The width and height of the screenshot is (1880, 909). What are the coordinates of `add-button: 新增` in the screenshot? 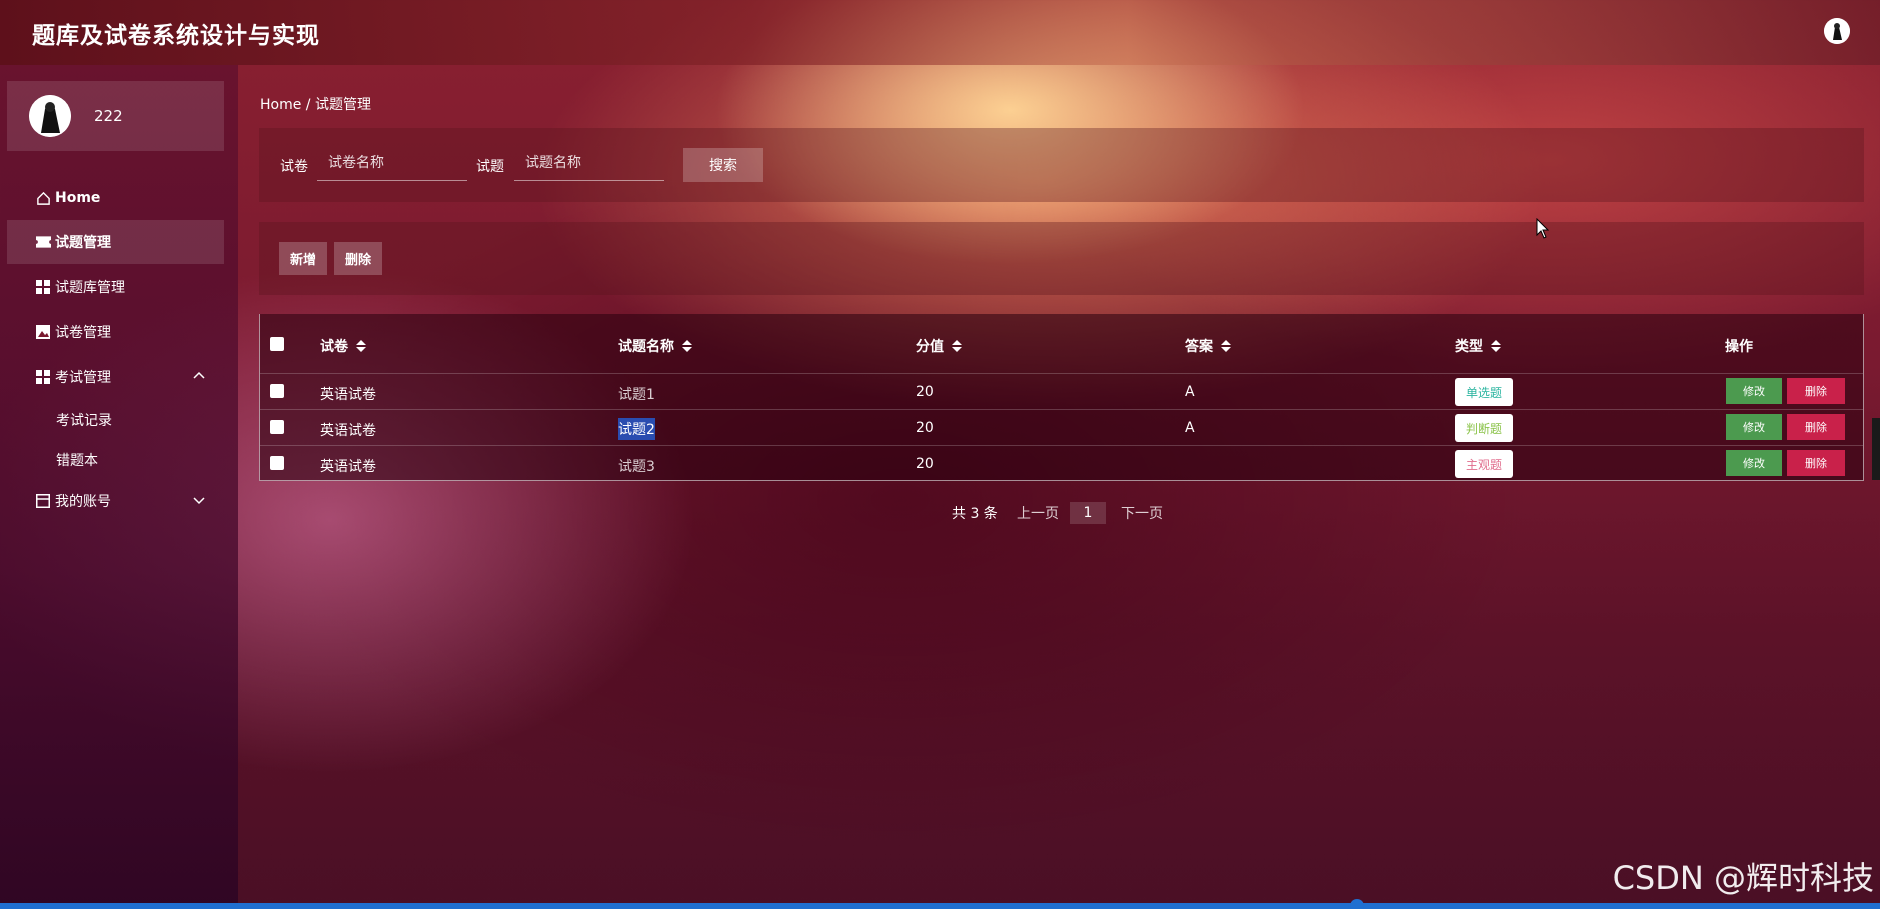 It's located at (303, 258).